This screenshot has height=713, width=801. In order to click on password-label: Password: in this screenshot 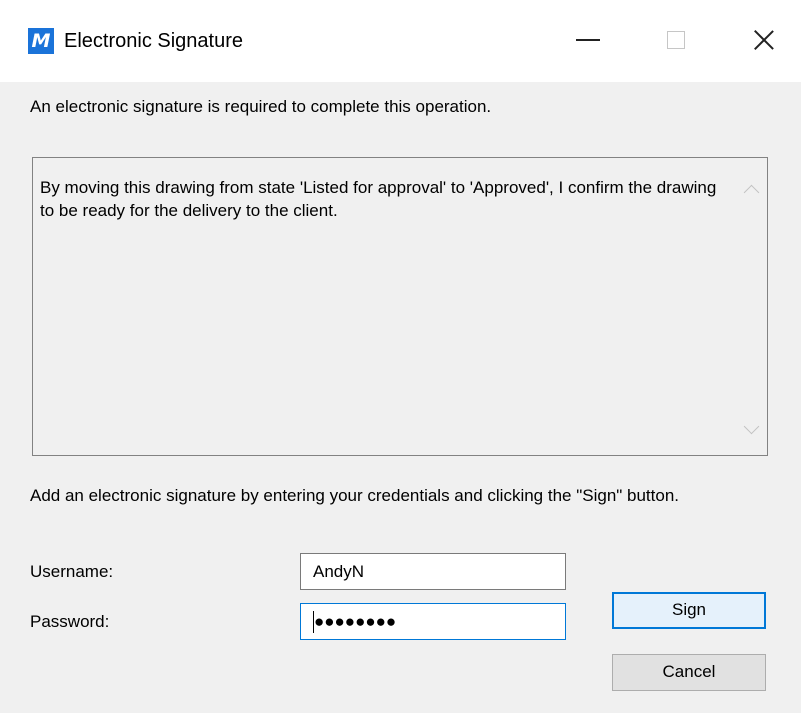, I will do `click(70, 621)`.